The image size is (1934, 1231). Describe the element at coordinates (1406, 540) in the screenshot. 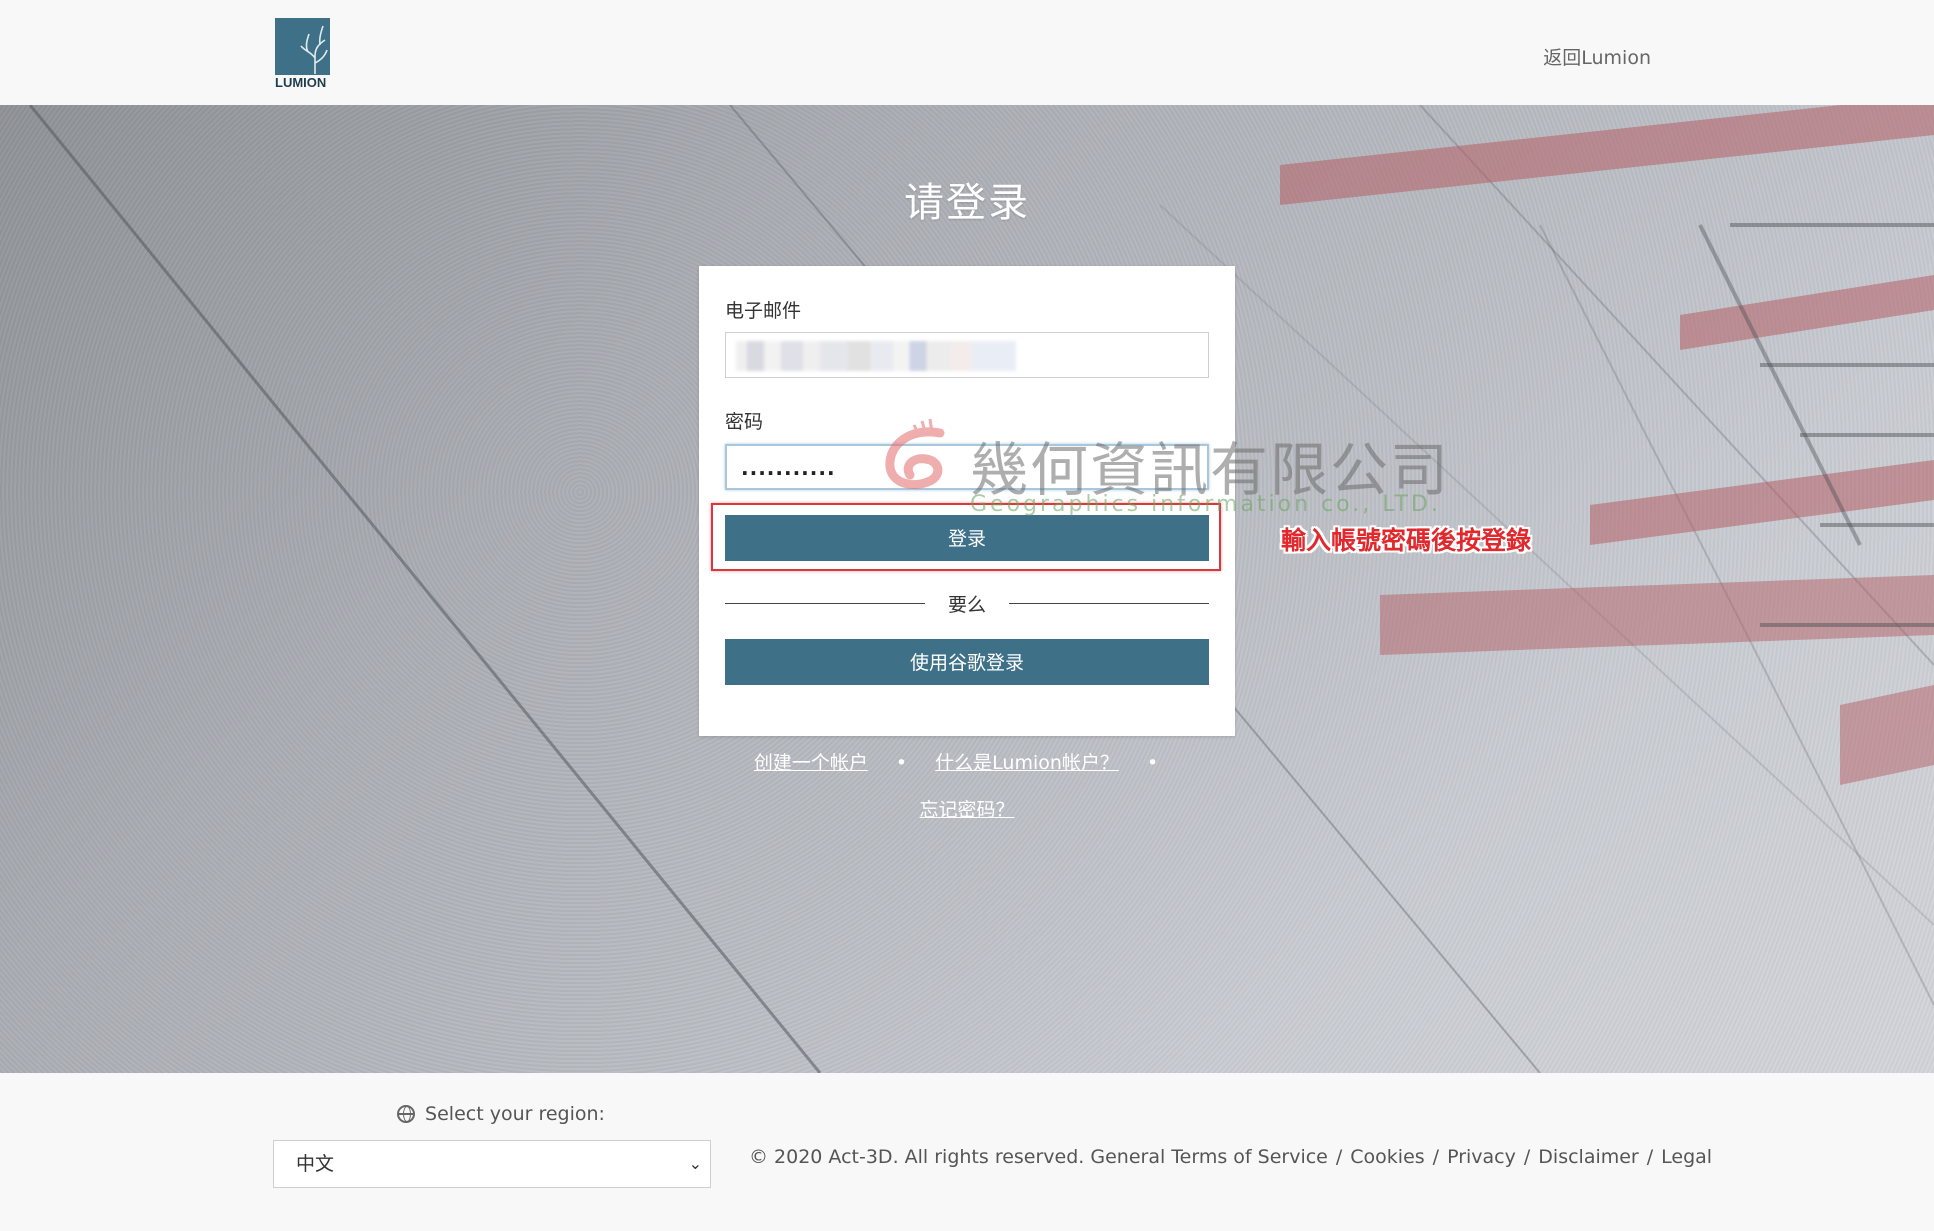

I see `annotation-note: 輸入帳號密碼後按登錄` at that location.